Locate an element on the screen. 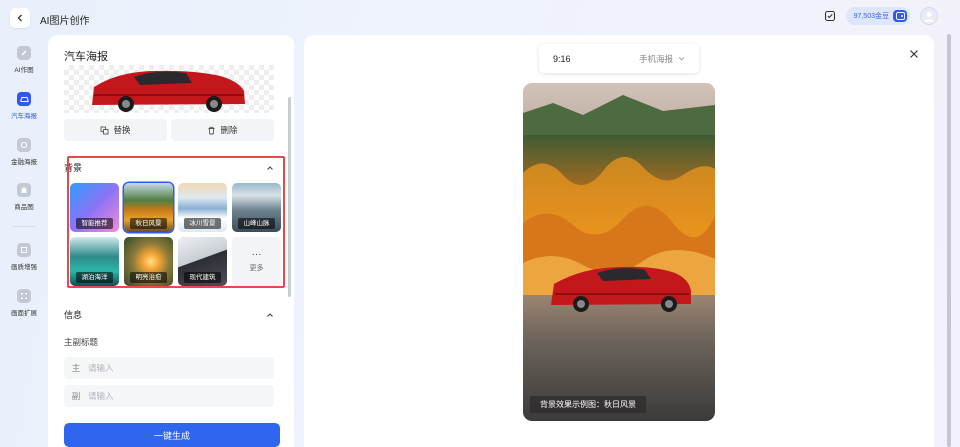 The image size is (960, 447). info-section-header: 信息 is located at coordinates (169, 314).